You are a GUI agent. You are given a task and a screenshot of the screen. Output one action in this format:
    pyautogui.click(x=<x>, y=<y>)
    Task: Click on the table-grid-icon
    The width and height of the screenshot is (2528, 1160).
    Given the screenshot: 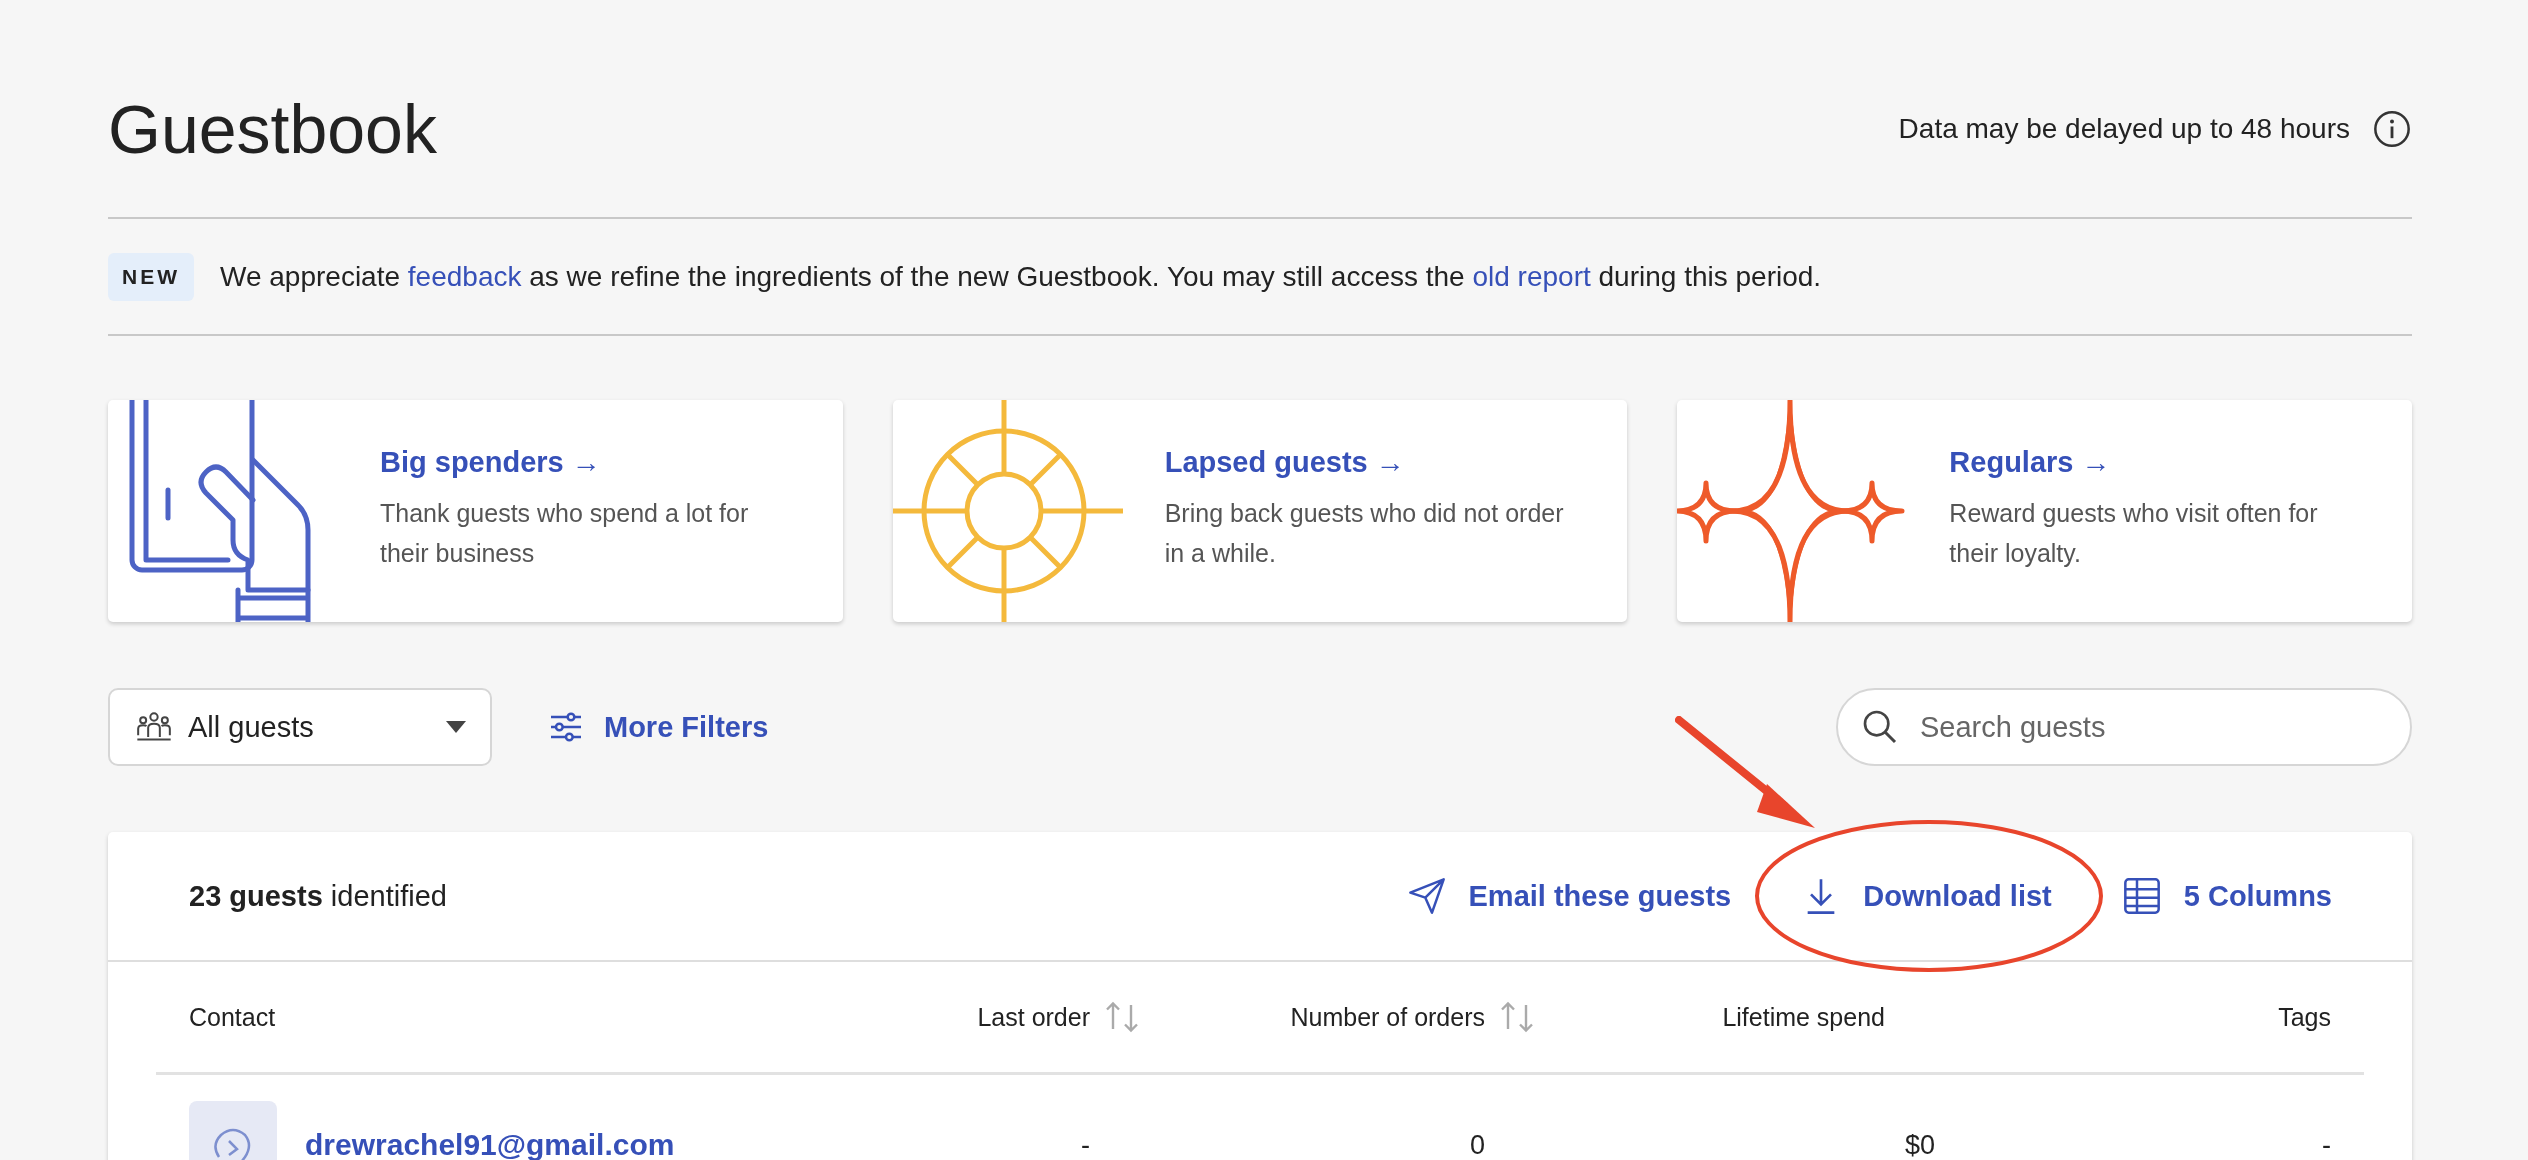 What is the action you would take?
    pyautogui.click(x=2141, y=896)
    